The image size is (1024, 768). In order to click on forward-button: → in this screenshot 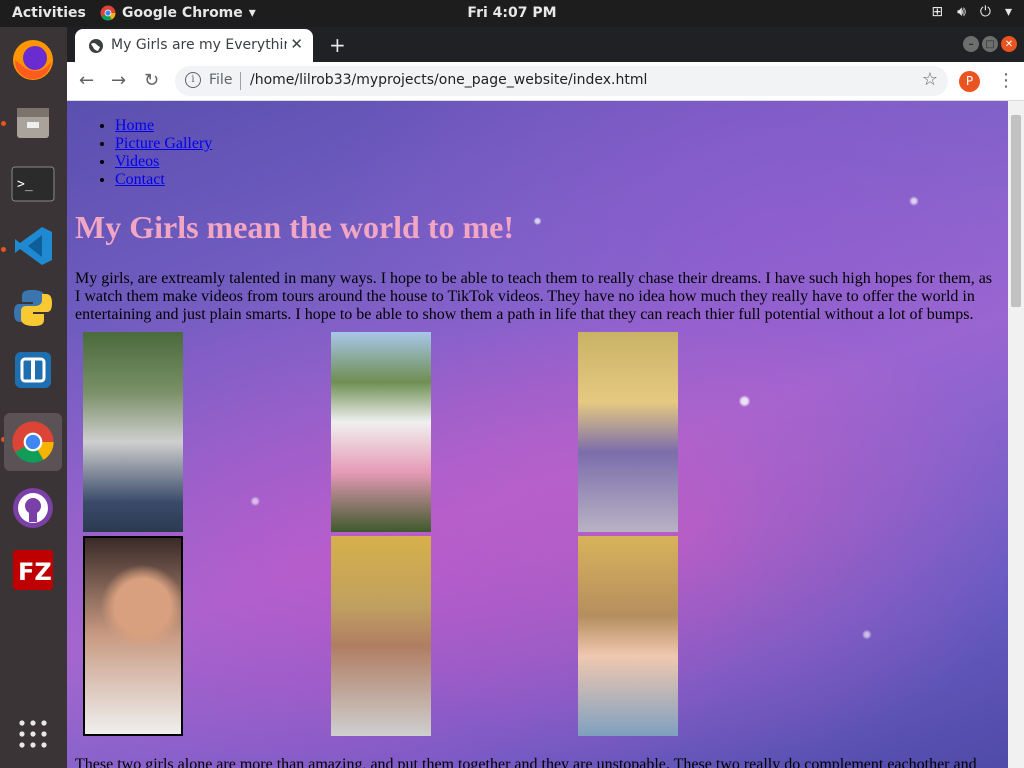, I will do `click(118, 80)`.